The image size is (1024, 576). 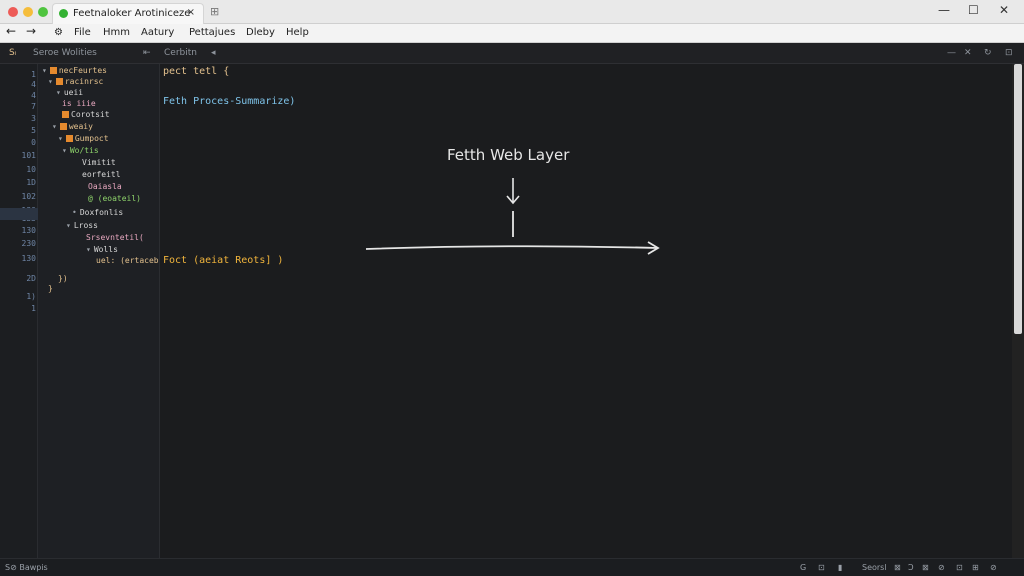 What do you see at coordinates (513, 191) in the screenshot?
I see `down-arrow-icon` at bounding box center [513, 191].